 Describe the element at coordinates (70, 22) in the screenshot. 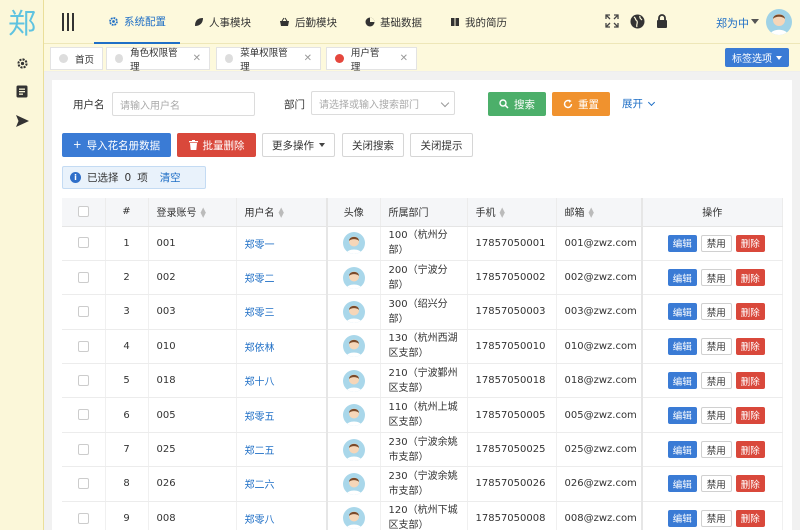

I see `menu-toggle-icon` at that location.